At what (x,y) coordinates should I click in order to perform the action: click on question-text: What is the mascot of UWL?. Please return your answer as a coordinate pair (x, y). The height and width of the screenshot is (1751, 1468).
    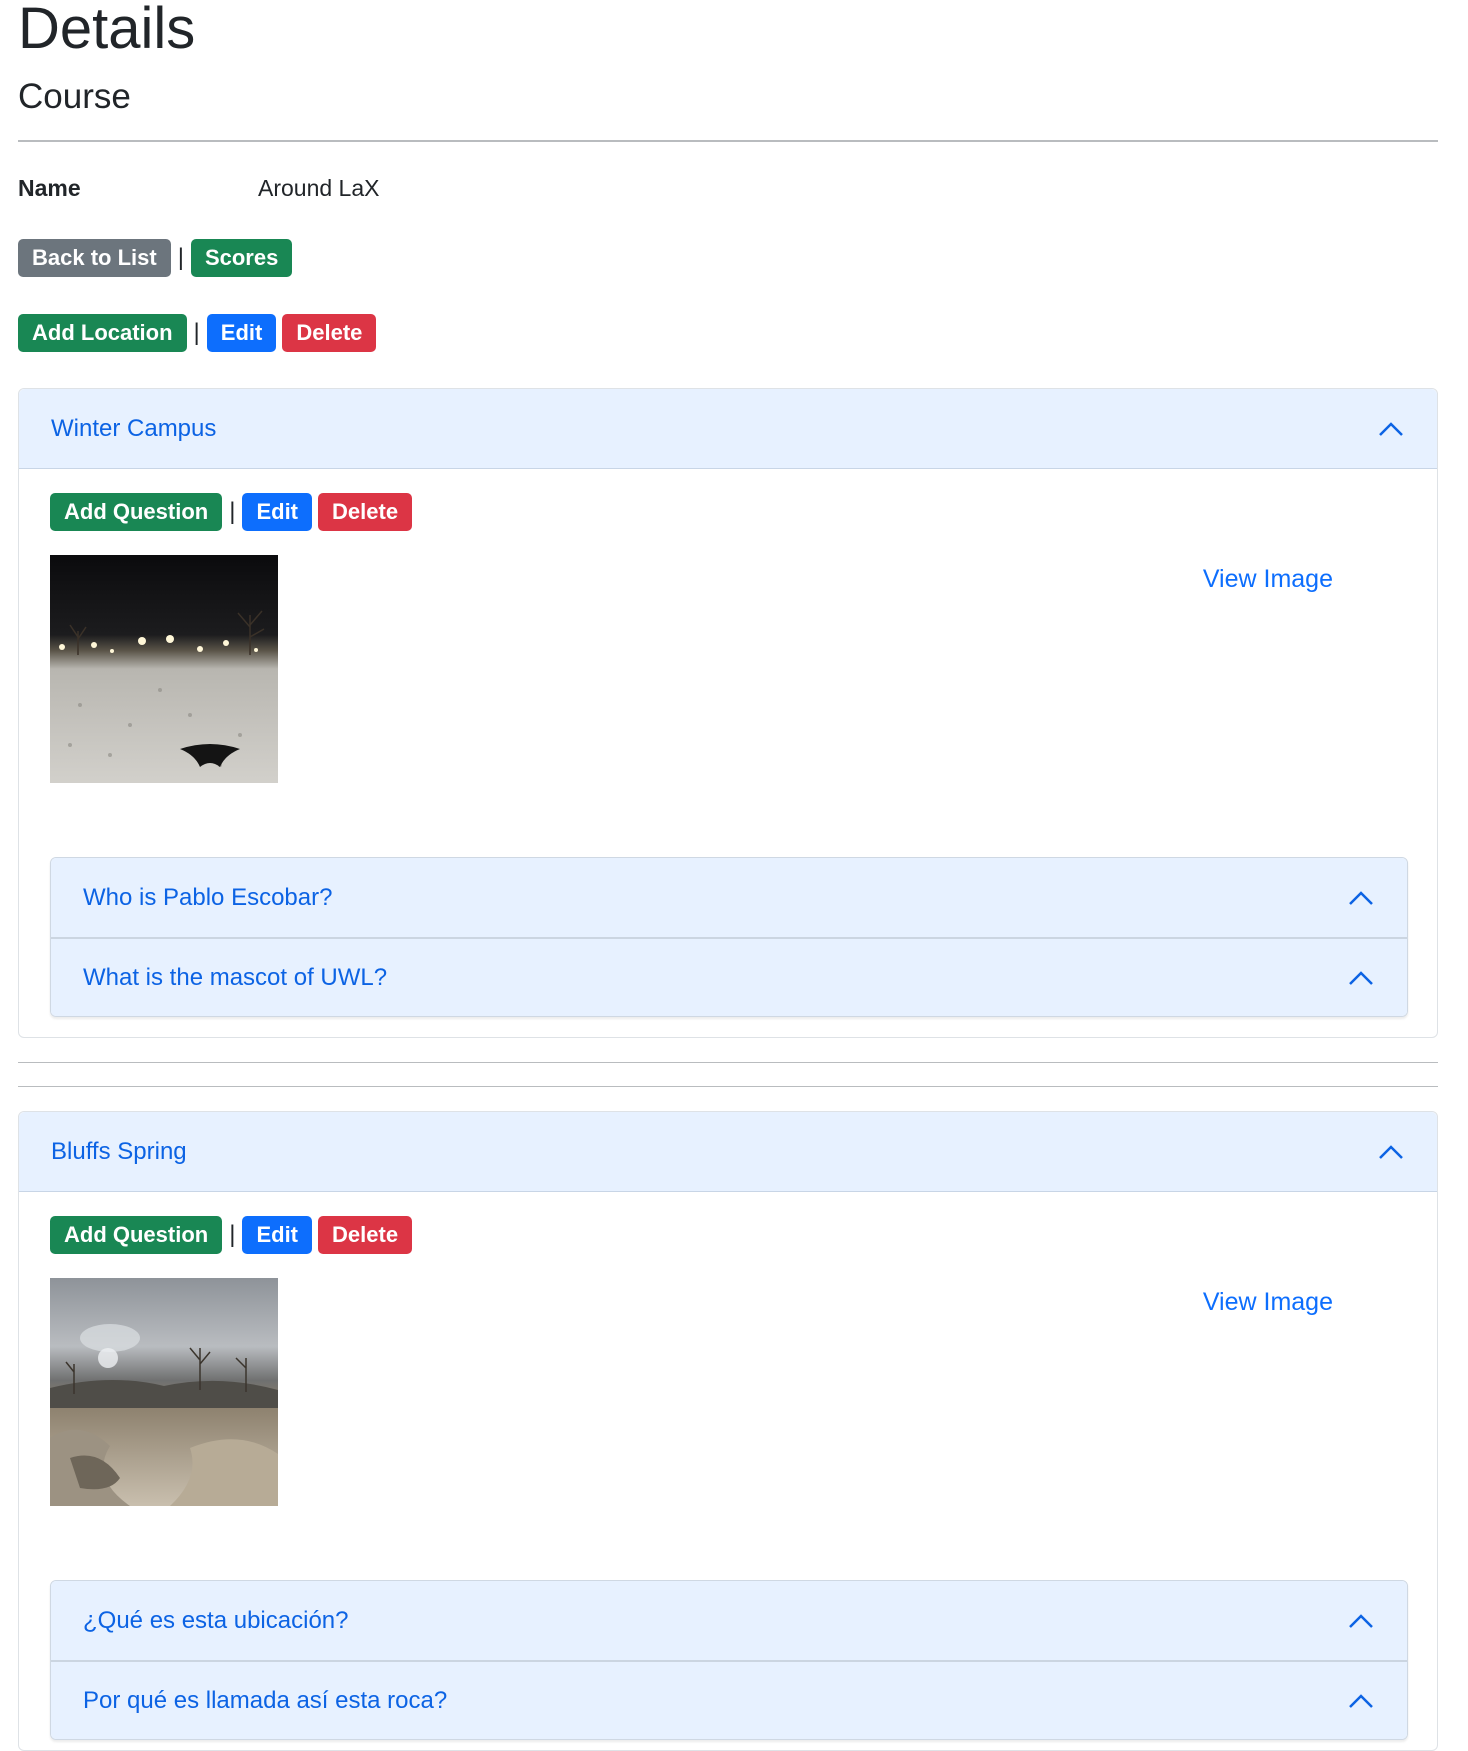
    Looking at the image, I should click on (235, 977).